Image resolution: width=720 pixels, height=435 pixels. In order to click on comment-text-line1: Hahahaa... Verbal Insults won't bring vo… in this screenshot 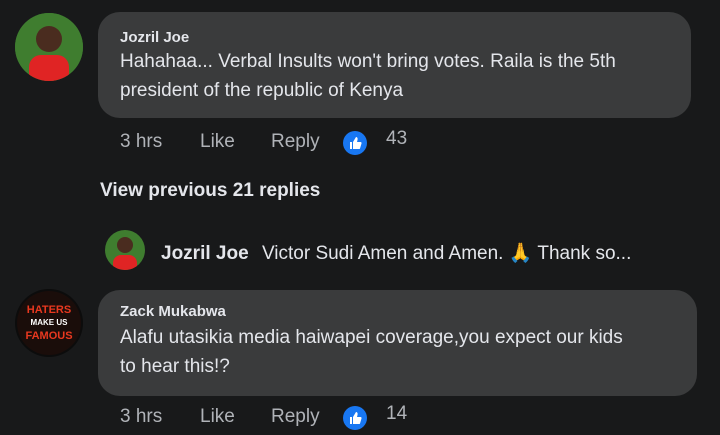, I will do `click(368, 61)`.